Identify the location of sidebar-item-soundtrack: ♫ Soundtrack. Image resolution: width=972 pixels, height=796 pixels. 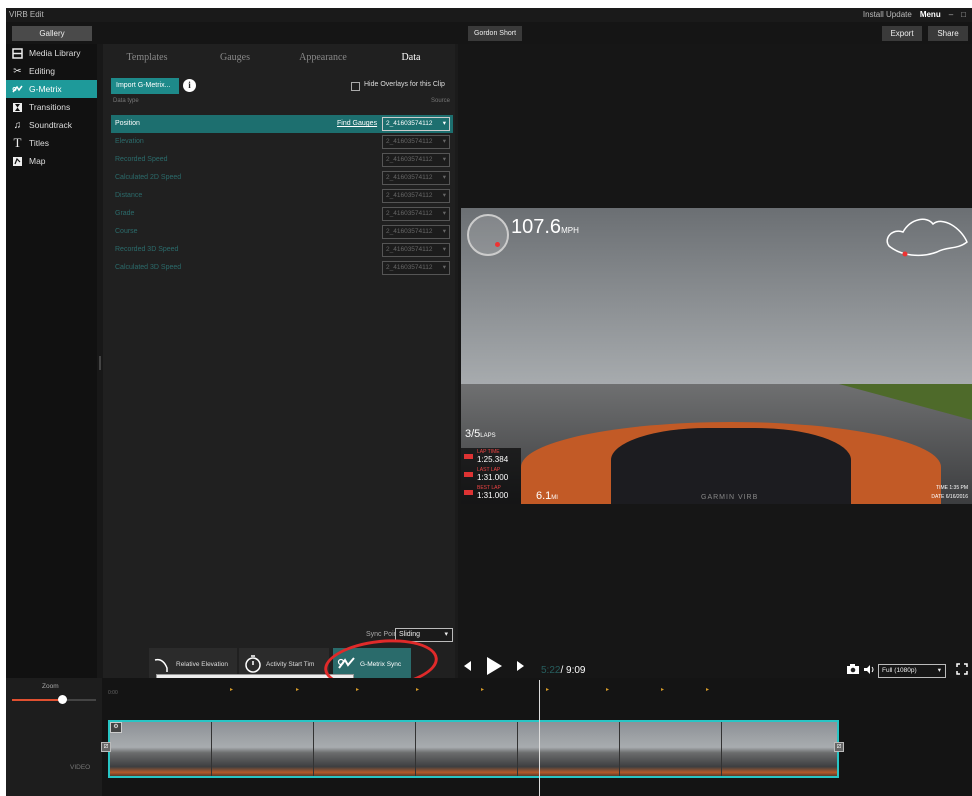
(51, 125).